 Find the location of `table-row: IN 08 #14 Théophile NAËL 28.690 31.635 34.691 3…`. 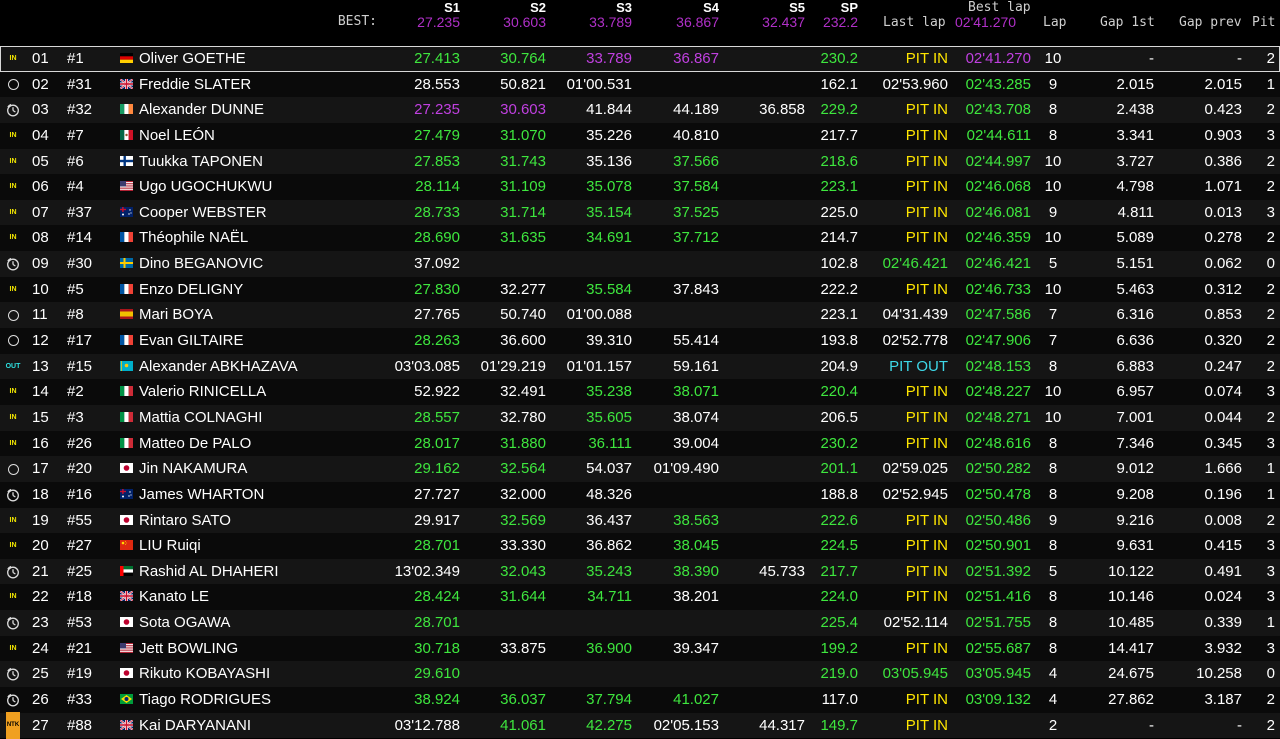

table-row: IN 08 #14 Théophile NAËL 28.690 31.635 34.691 3… is located at coordinates (640, 238).